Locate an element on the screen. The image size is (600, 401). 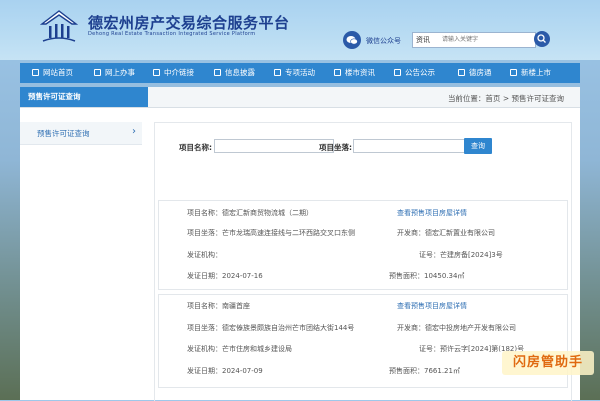
search-icon is located at coordinates (541, 38).